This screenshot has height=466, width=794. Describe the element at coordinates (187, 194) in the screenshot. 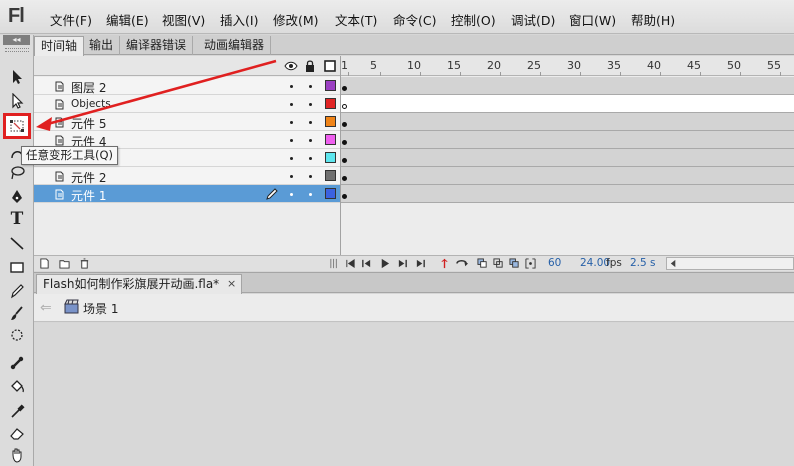

I see `layer-row: 元件 1` at that location.